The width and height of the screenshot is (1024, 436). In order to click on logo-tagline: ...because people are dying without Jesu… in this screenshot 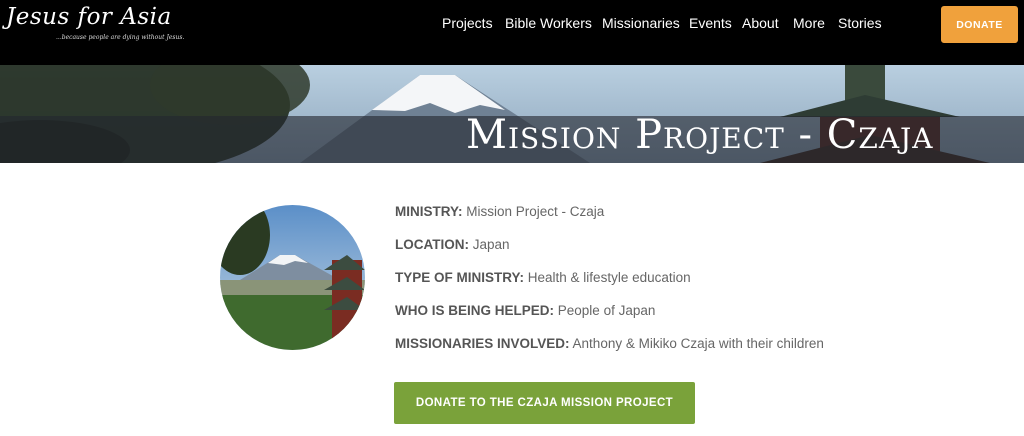, I will do `click(120, 37)`.